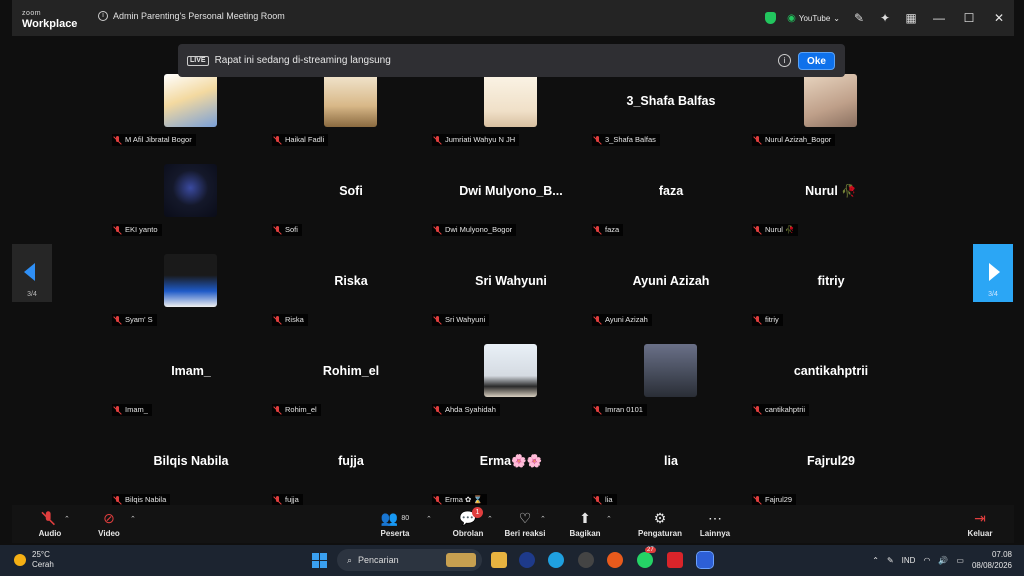 Image resolution: width=1024 pixels, height=576 pixels. Describe the element at coordinates (993, 294) in the screenshot. I see `page-indicator-right: 3/4` at that location.